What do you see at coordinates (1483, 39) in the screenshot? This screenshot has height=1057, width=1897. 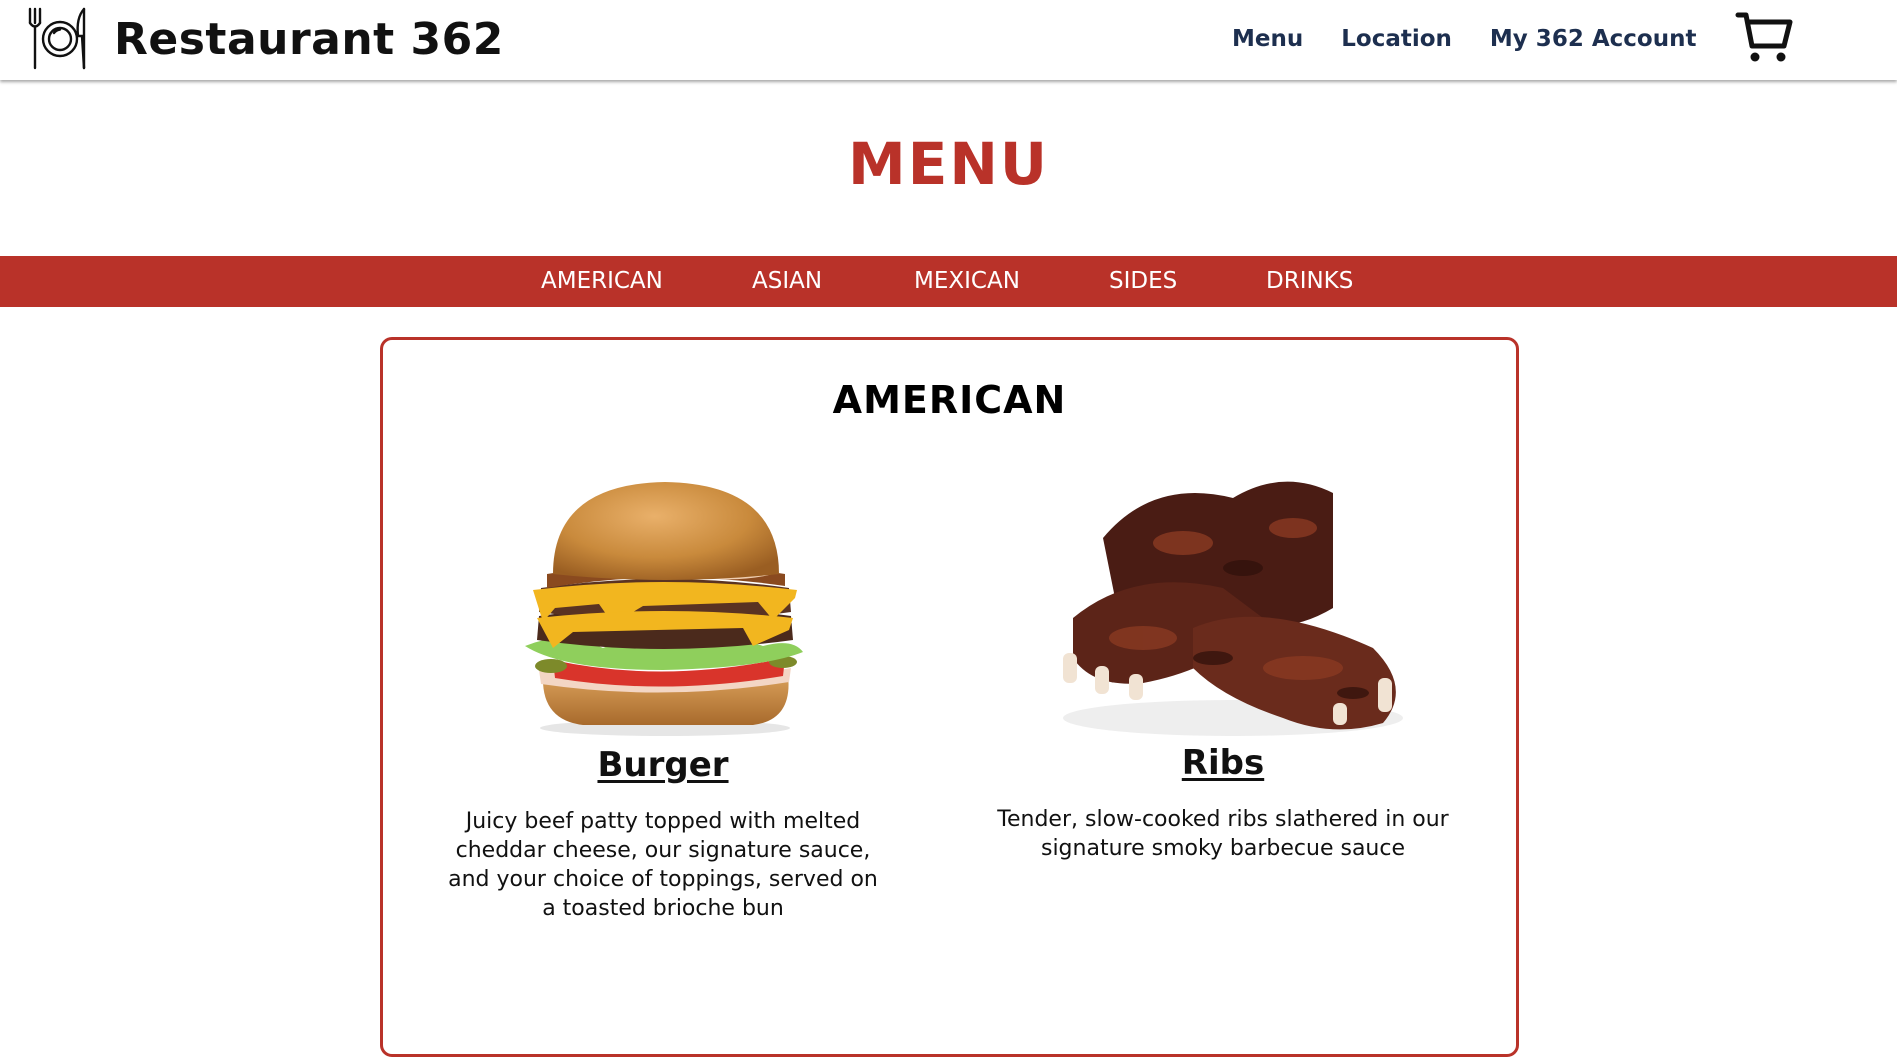 I see `main-nav: Menu Location My 362 Account` at bounding box center [1483, 39].